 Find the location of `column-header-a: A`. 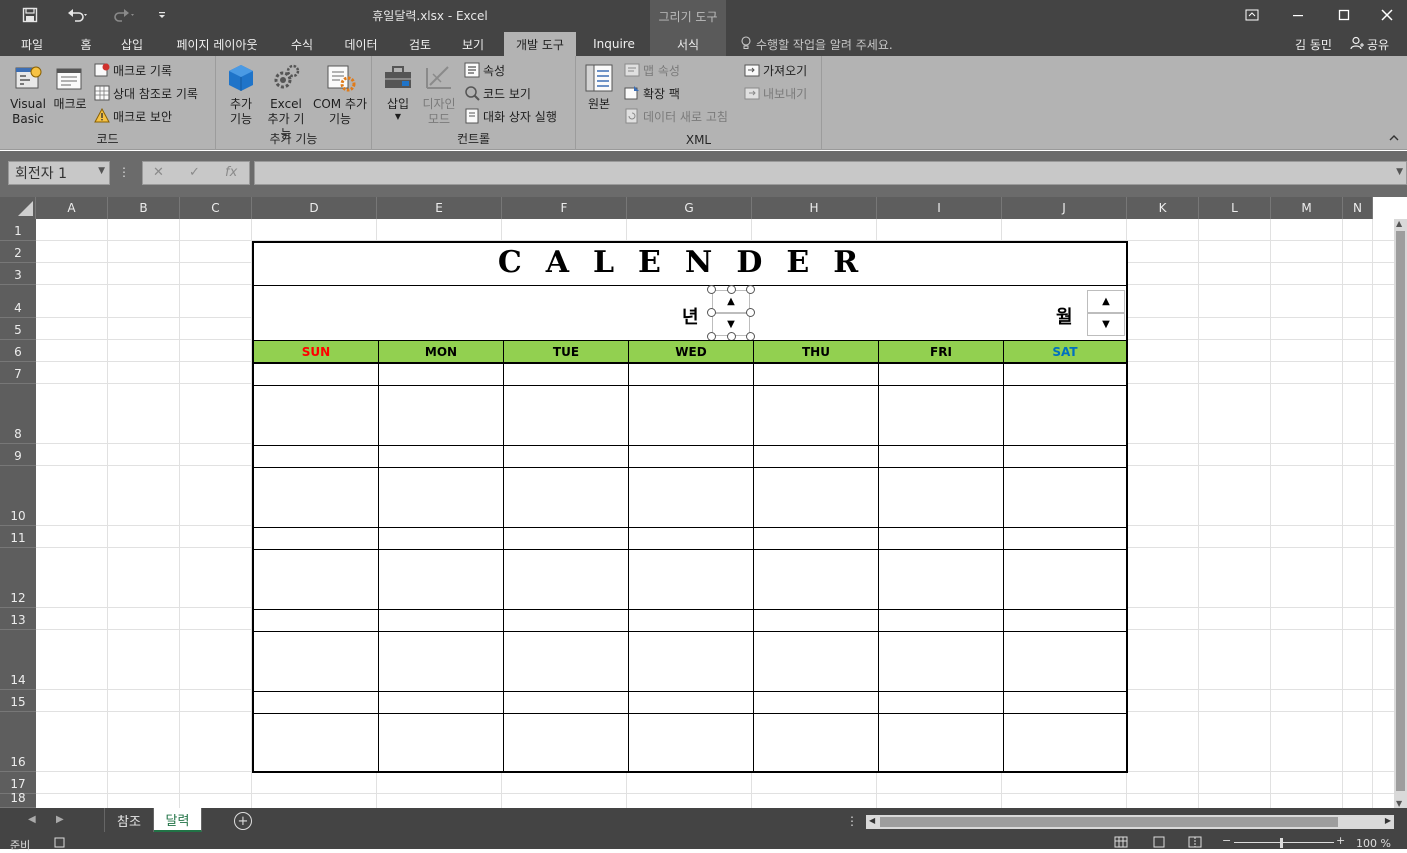

column-header-a: A is located at coordinates (72, 208).